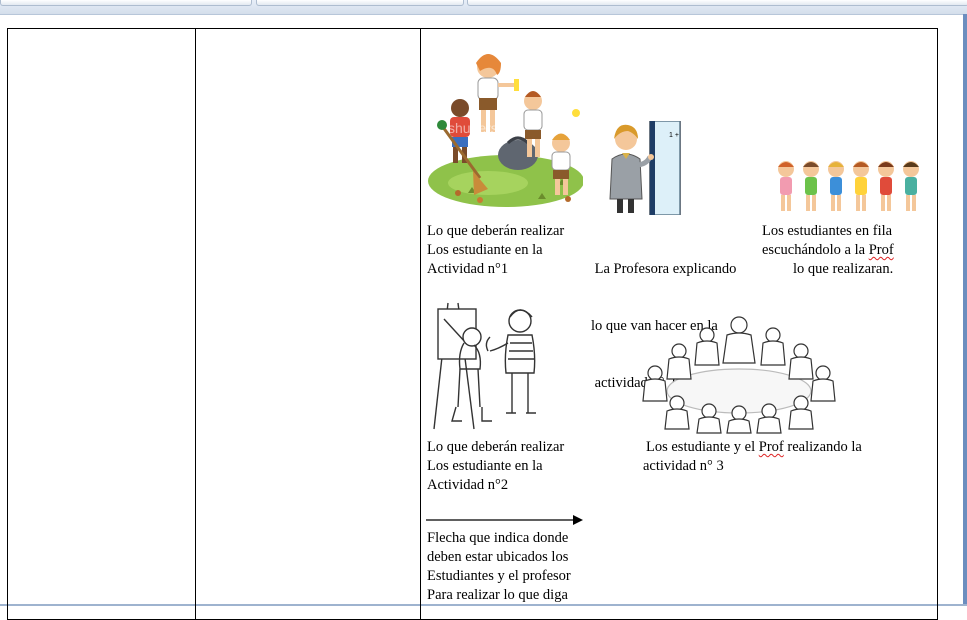 The image size is (967, 620). Describe the element at coordinates (674, 135) in the screenshot. I see `whiteboard-text: 1 +` at that location.